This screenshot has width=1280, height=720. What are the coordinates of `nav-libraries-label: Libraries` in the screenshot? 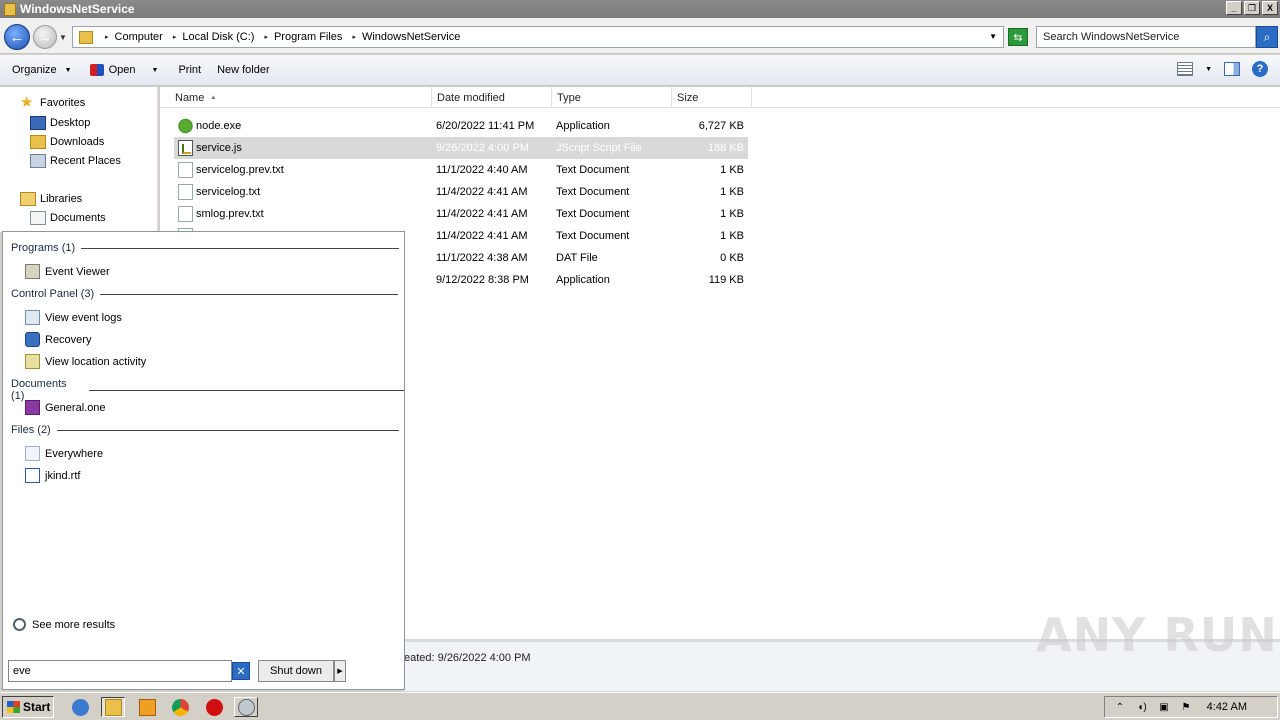 It's located at (61, 199).